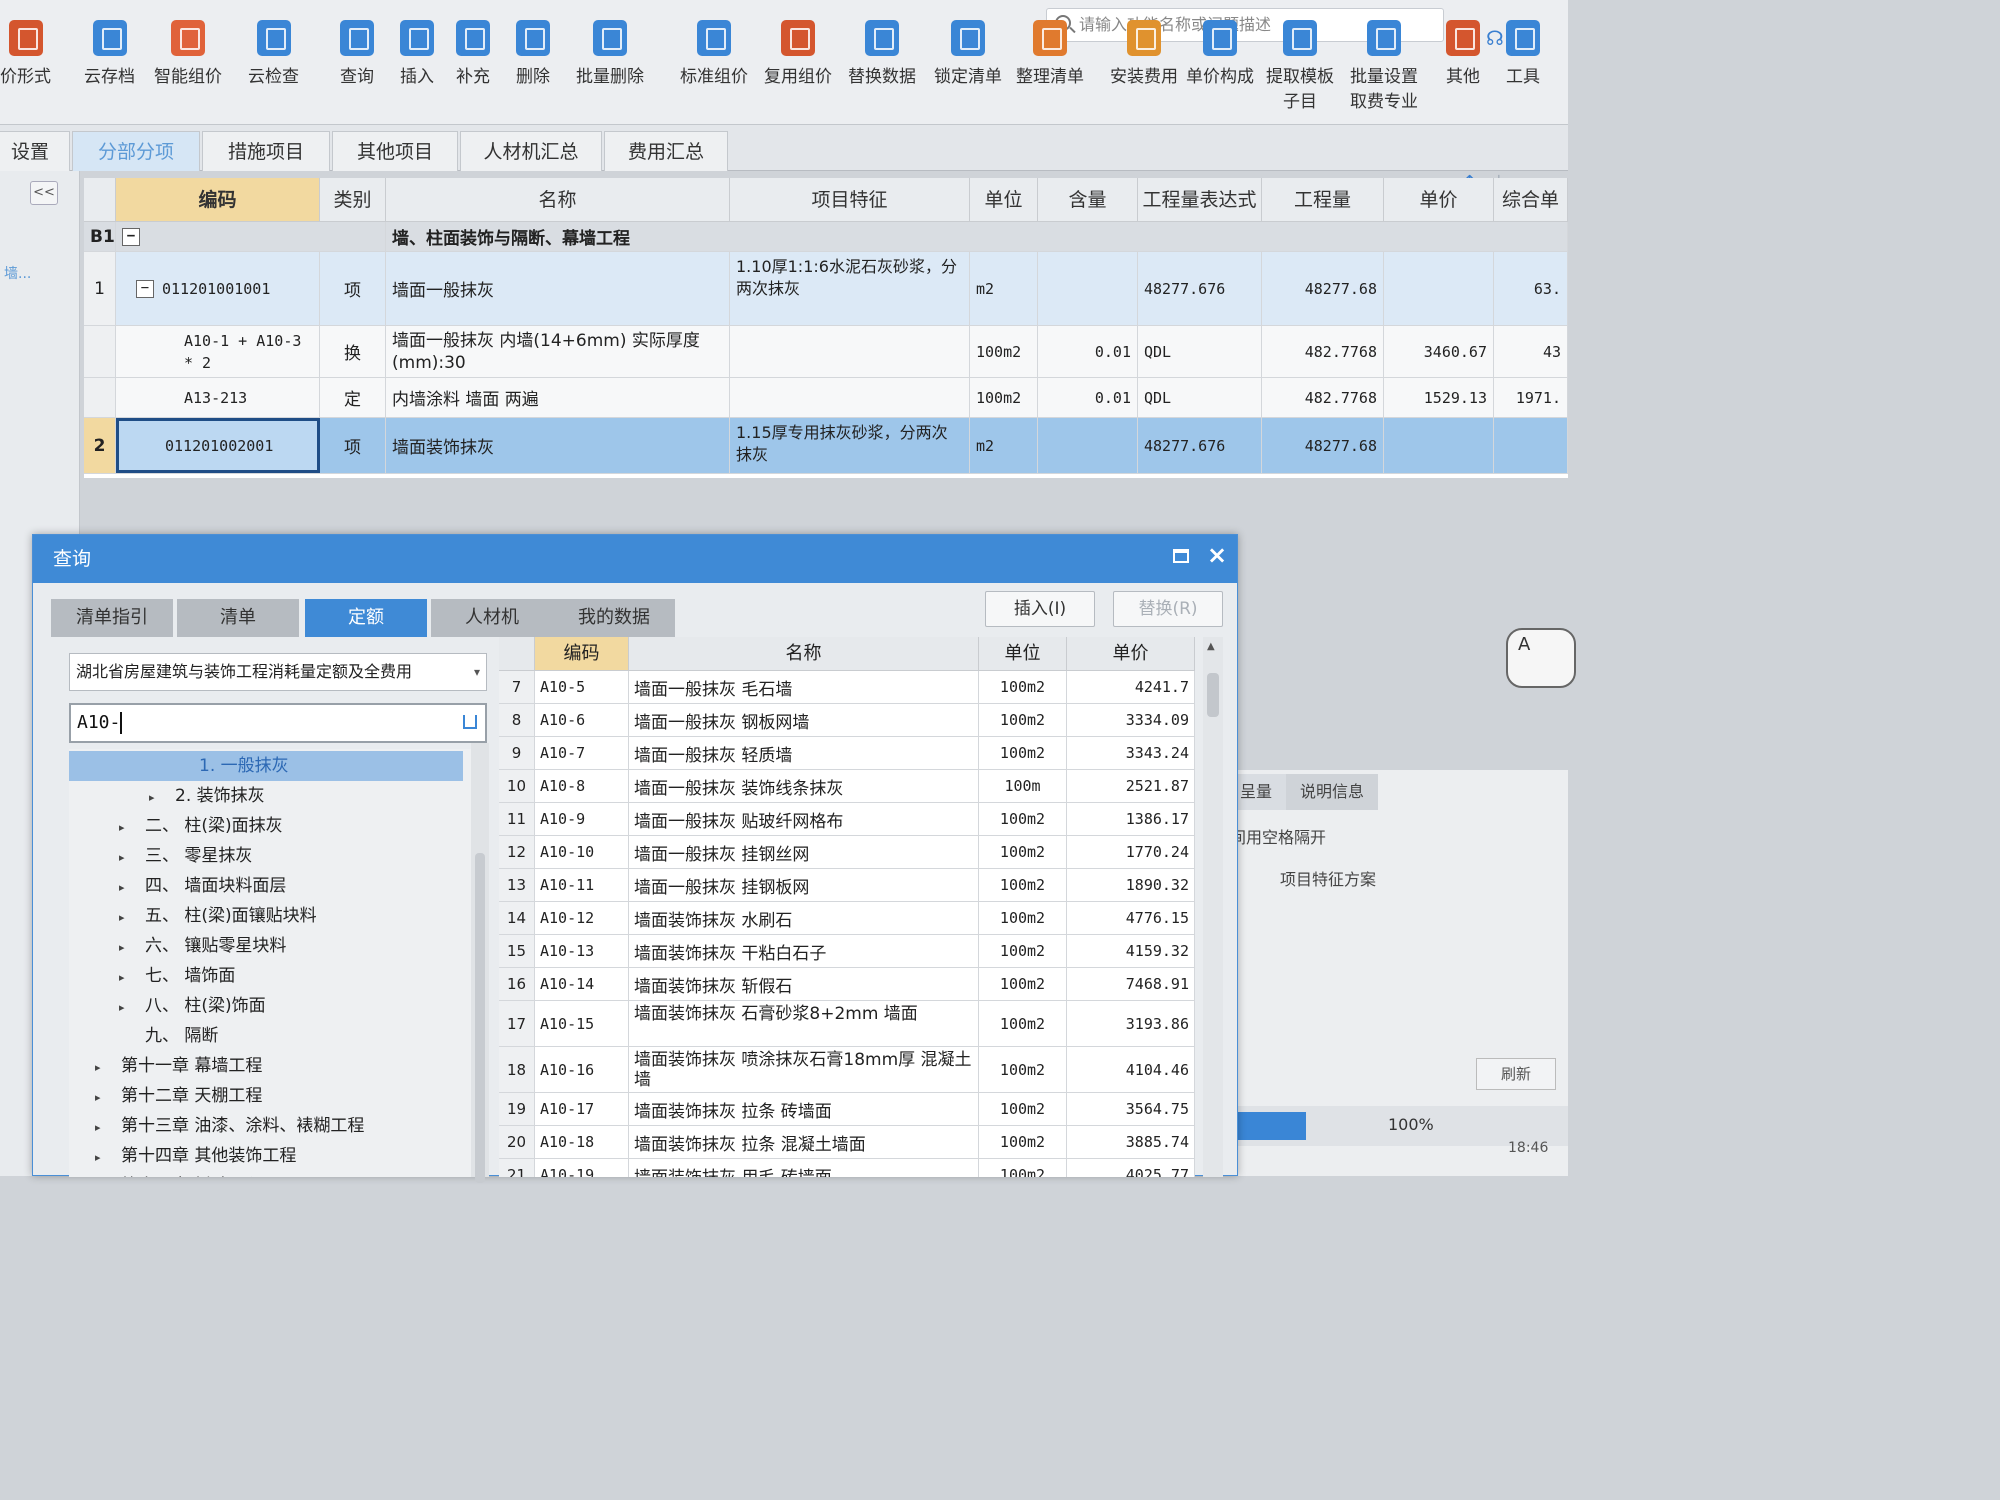 The height and width of the screenshot is (1500, 2000). Describe the element at coordinates (353, 288) in the screenshot. I see `item-type: 项` at that location.